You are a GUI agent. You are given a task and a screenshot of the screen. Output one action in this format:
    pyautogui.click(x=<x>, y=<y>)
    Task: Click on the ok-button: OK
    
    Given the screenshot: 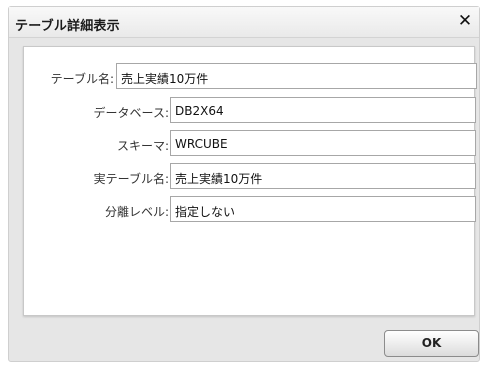 What is the action you would take?
    pyautogui.click(x=431, y=343)
    